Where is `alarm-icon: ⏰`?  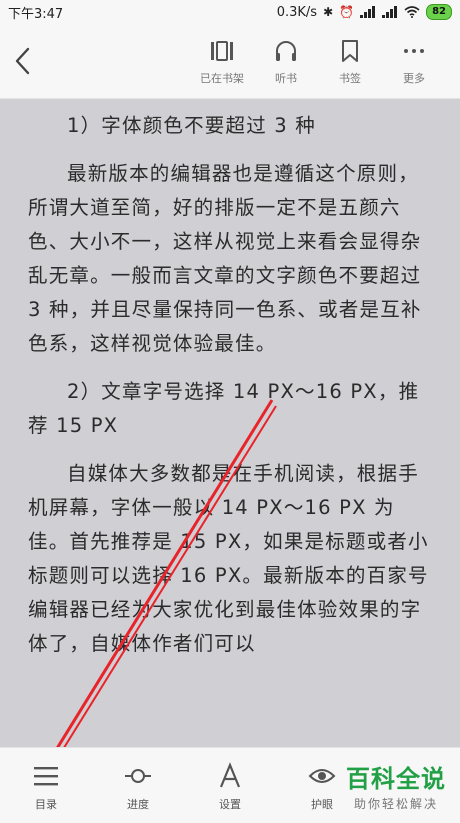
alarm-icon: ⏰ is located at coordinates (347, 12).